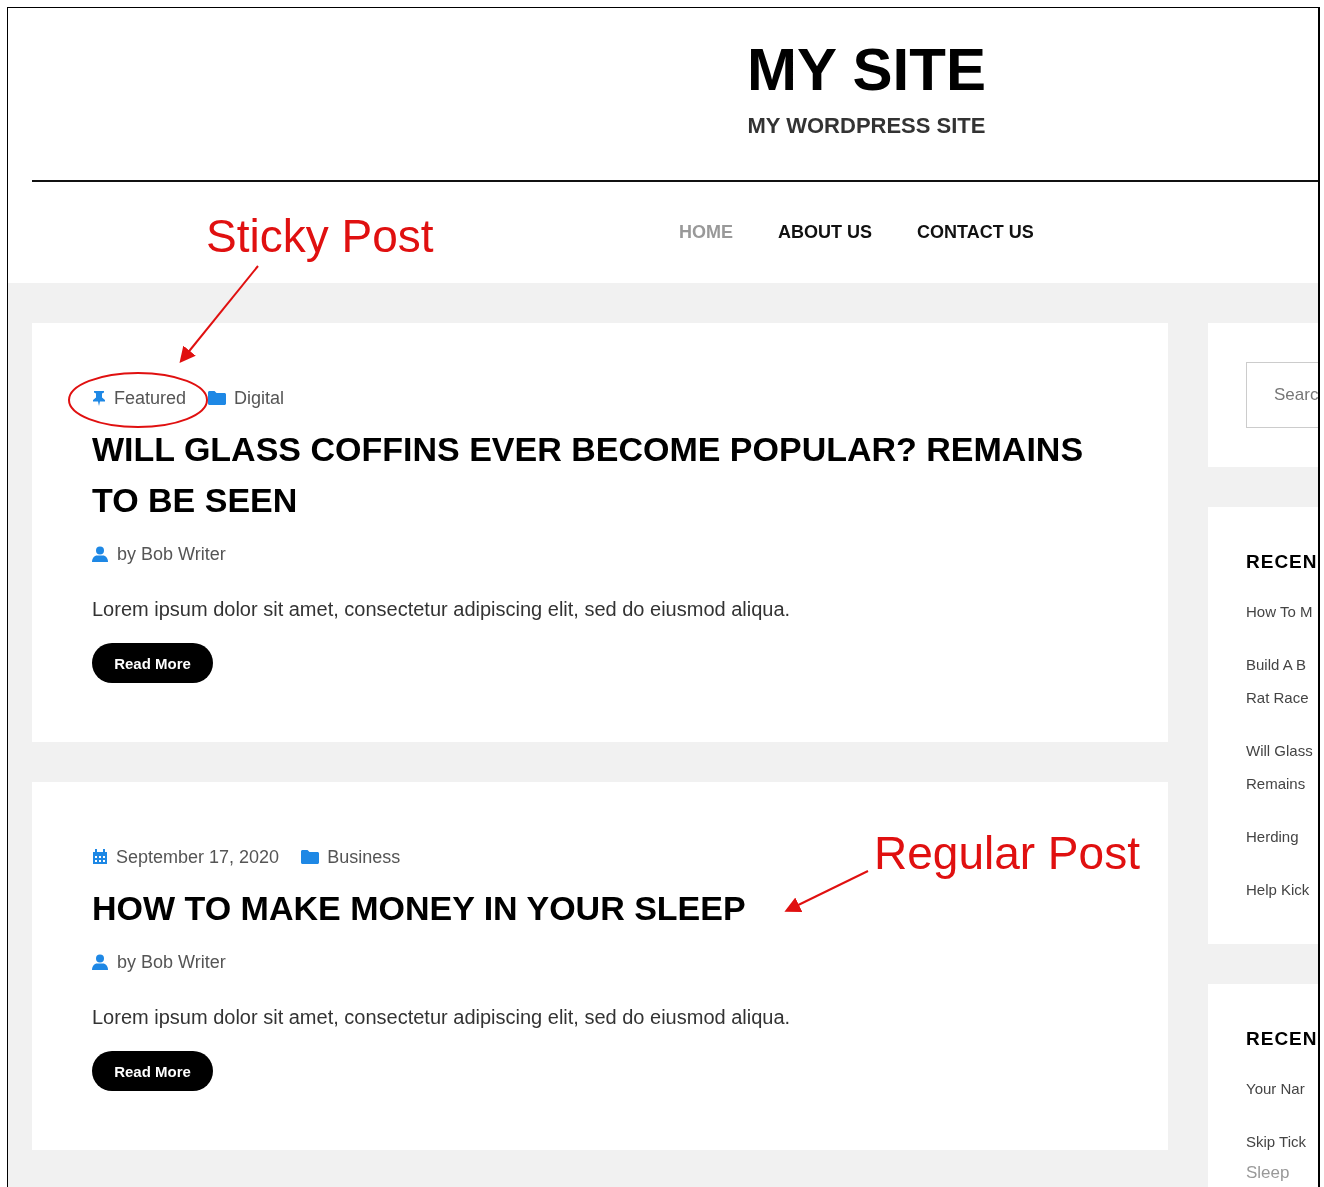  Describe the element at coordinates (1282, 395) in the screenshot. I see `search-field: Searc` at that location.